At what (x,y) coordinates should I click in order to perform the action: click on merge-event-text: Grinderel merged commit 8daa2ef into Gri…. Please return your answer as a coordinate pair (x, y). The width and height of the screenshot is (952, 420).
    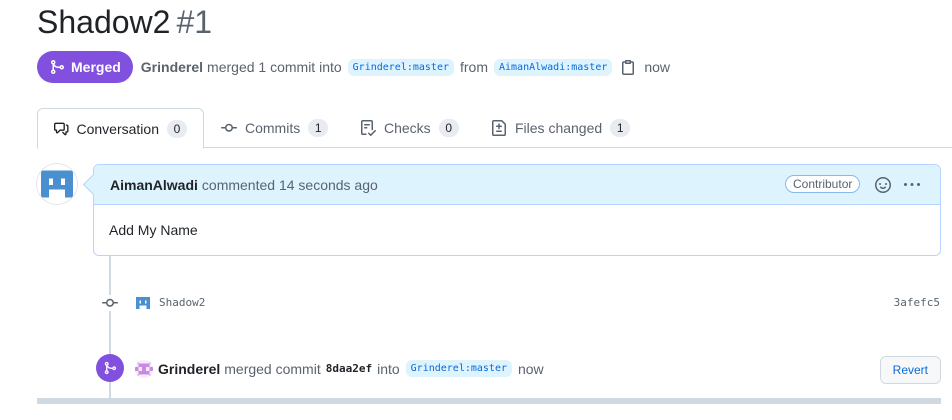
    Looking at the image, I should click on (351, 368).